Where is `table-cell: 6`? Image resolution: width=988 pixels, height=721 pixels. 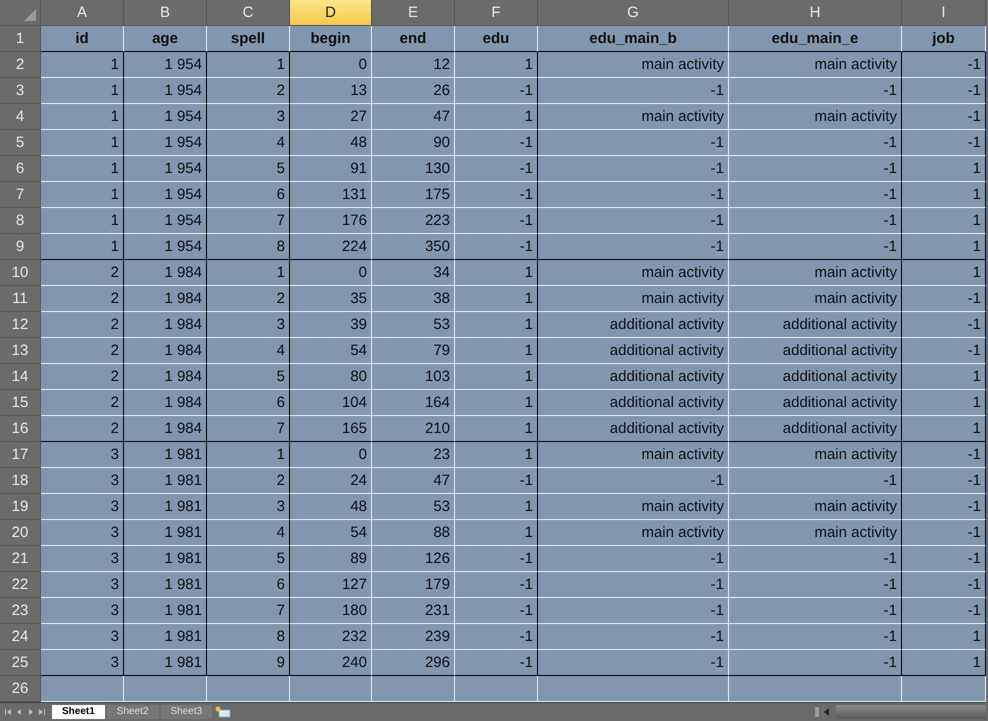
table-cell: 6 is located at coordinates (248, 585).